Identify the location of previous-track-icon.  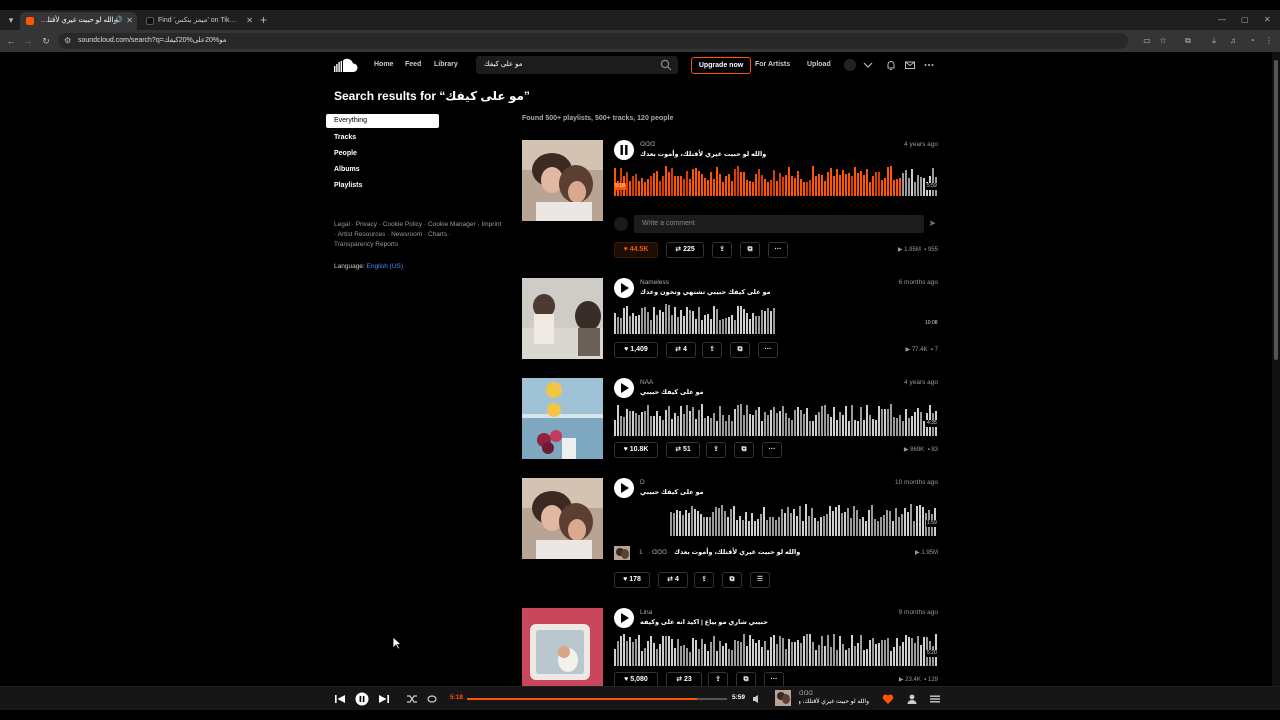
(340, 699).